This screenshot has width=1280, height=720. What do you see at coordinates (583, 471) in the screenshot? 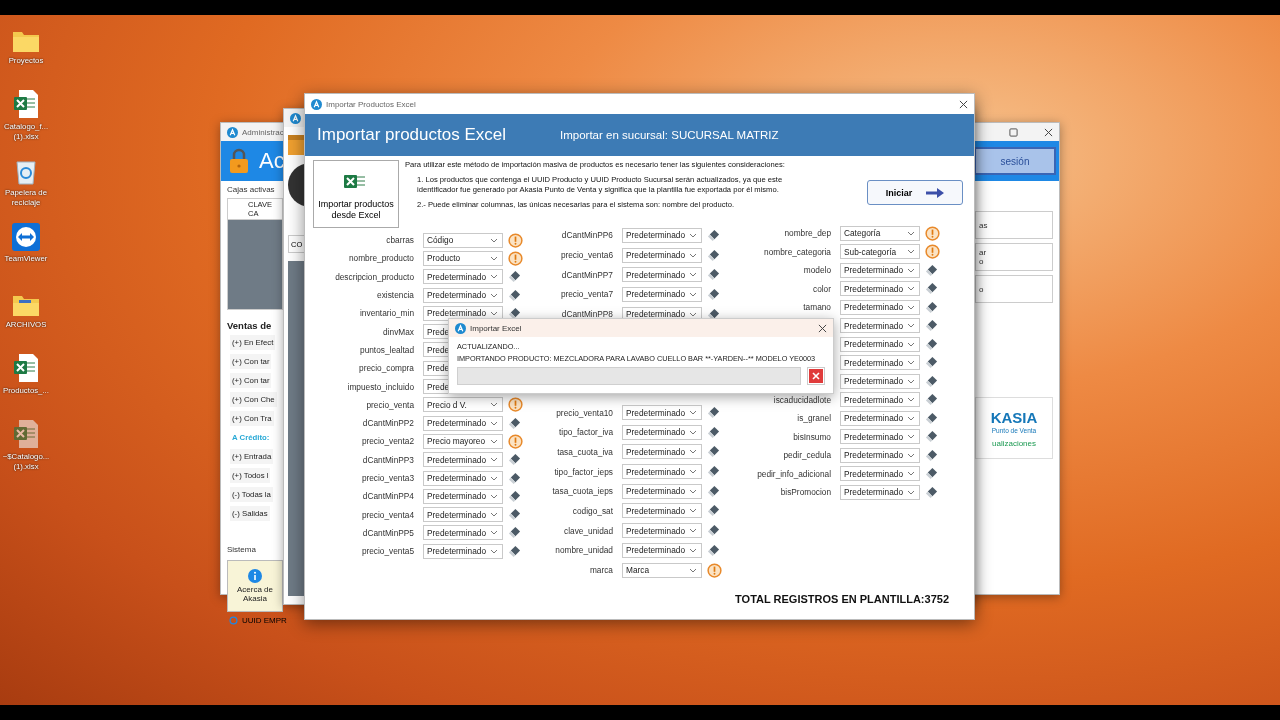
I see `field-label: tipo_factor_ieps` at bounding box center [583, 471].